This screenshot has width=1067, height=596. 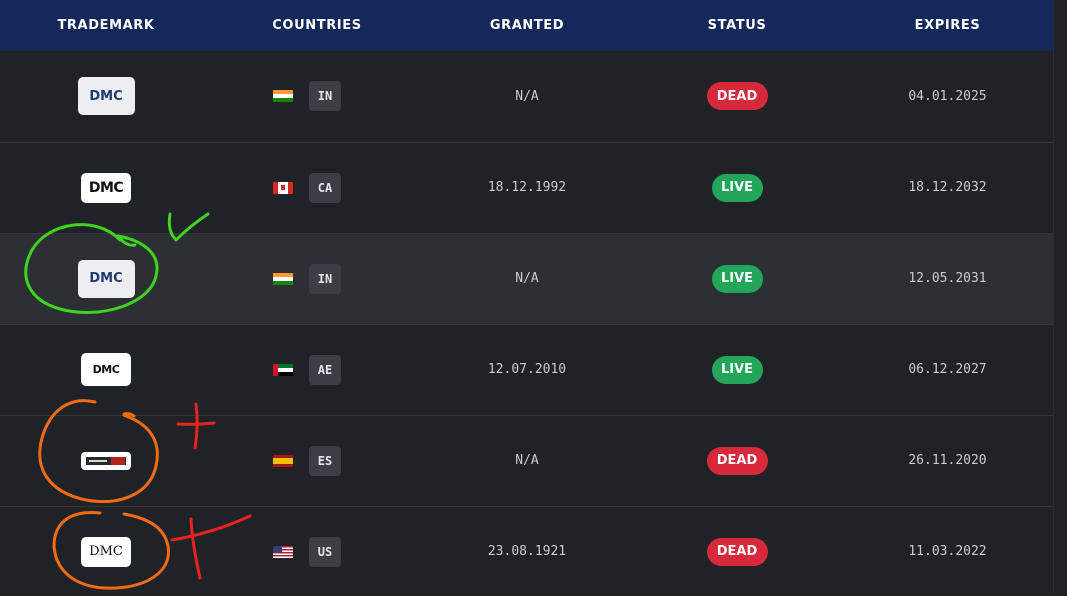 I want to click on trademark-logo-graphic, so click(x=106, y=461).